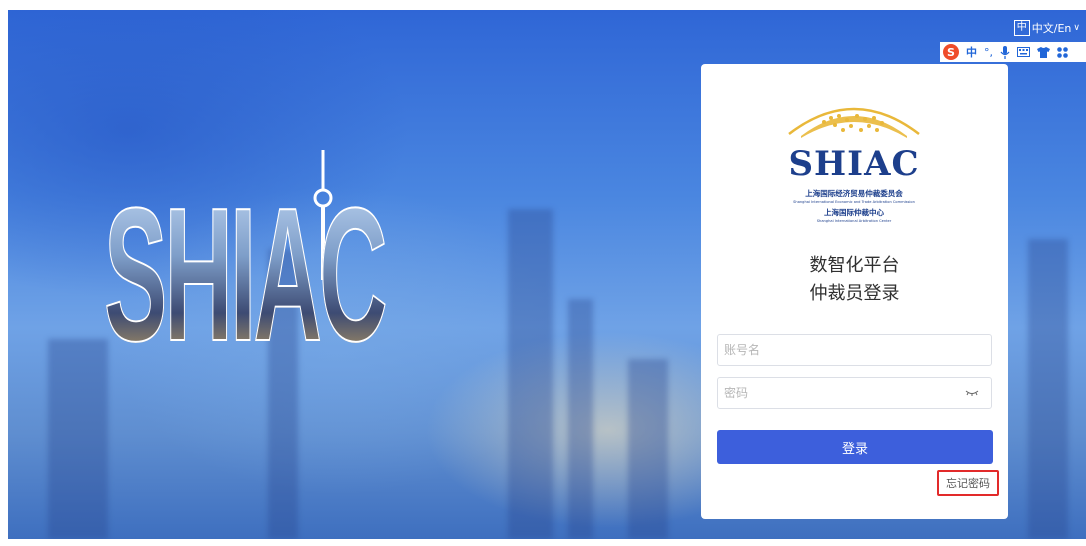  I want to click on chevron-down-icon: ∨, so click(1076, 28).